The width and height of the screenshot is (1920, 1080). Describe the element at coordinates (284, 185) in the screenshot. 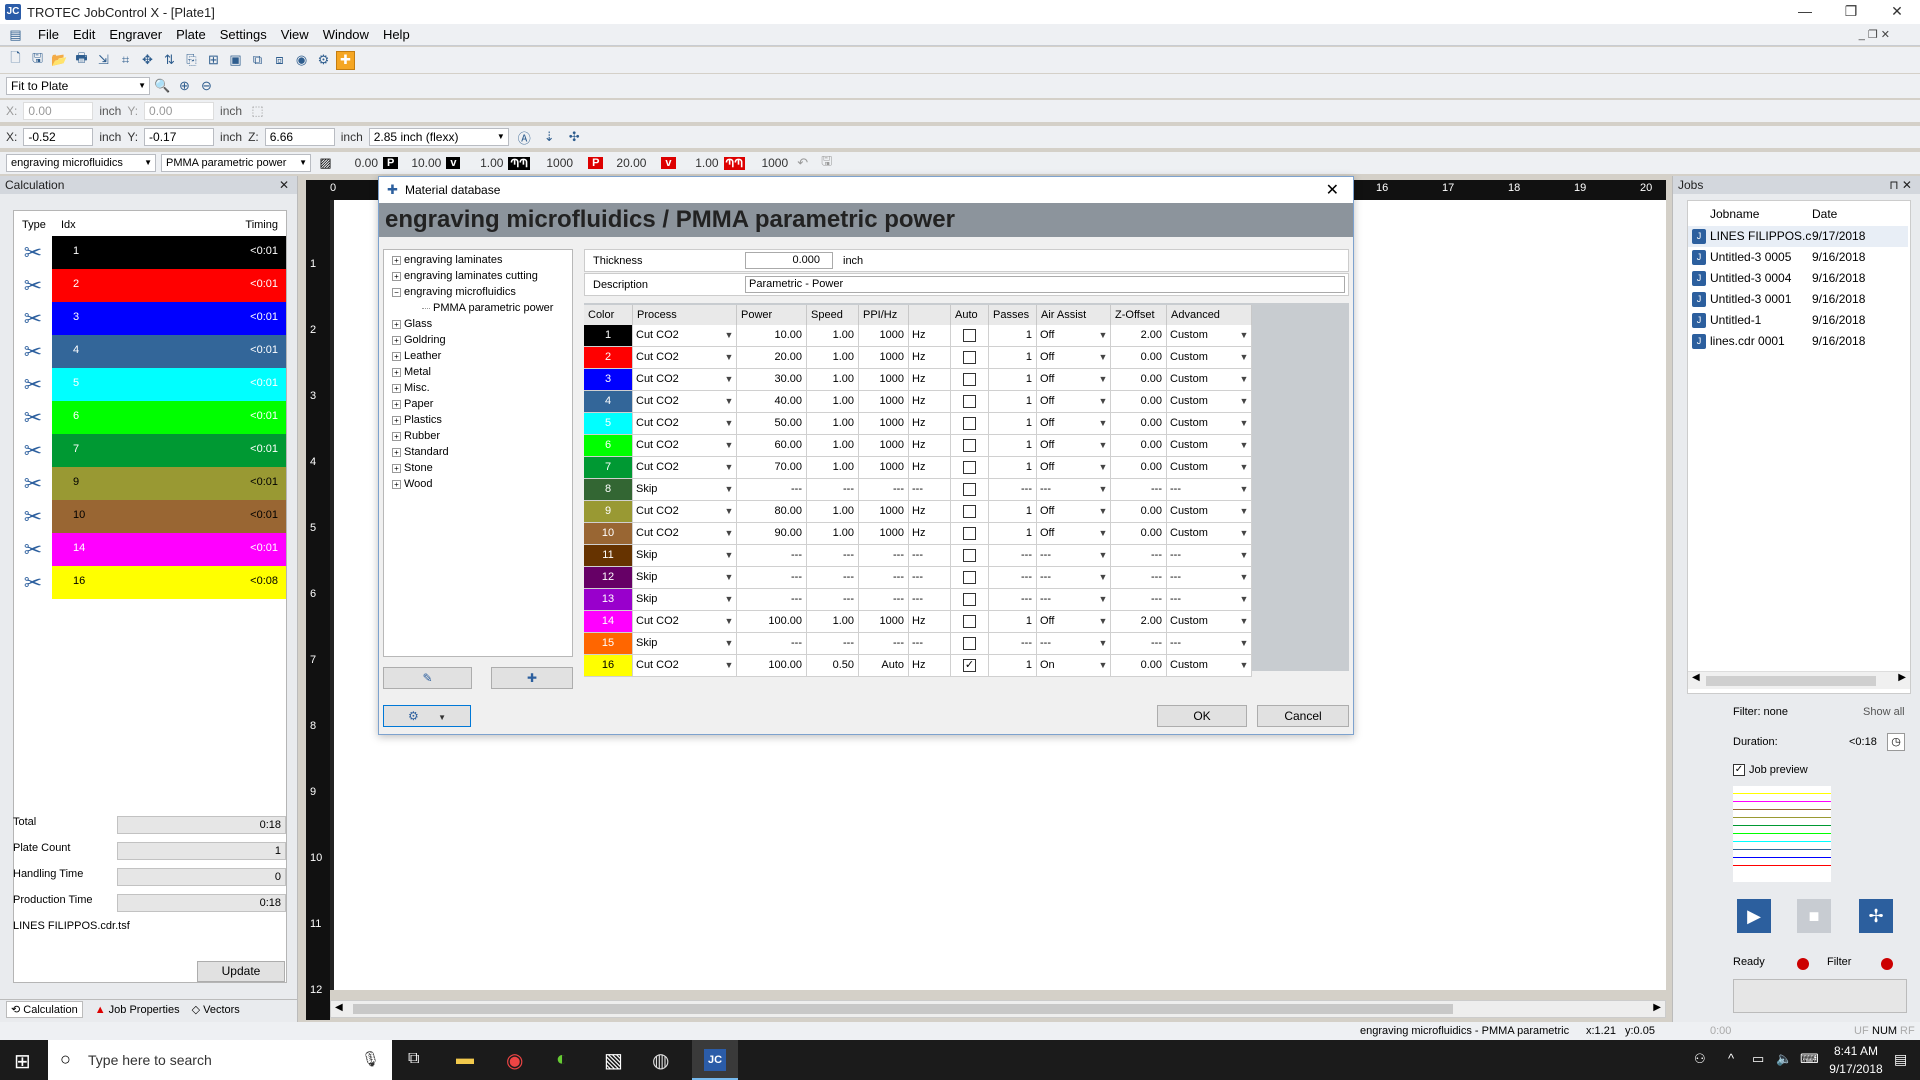

I see `close-panel-icon: ✕` at that location.